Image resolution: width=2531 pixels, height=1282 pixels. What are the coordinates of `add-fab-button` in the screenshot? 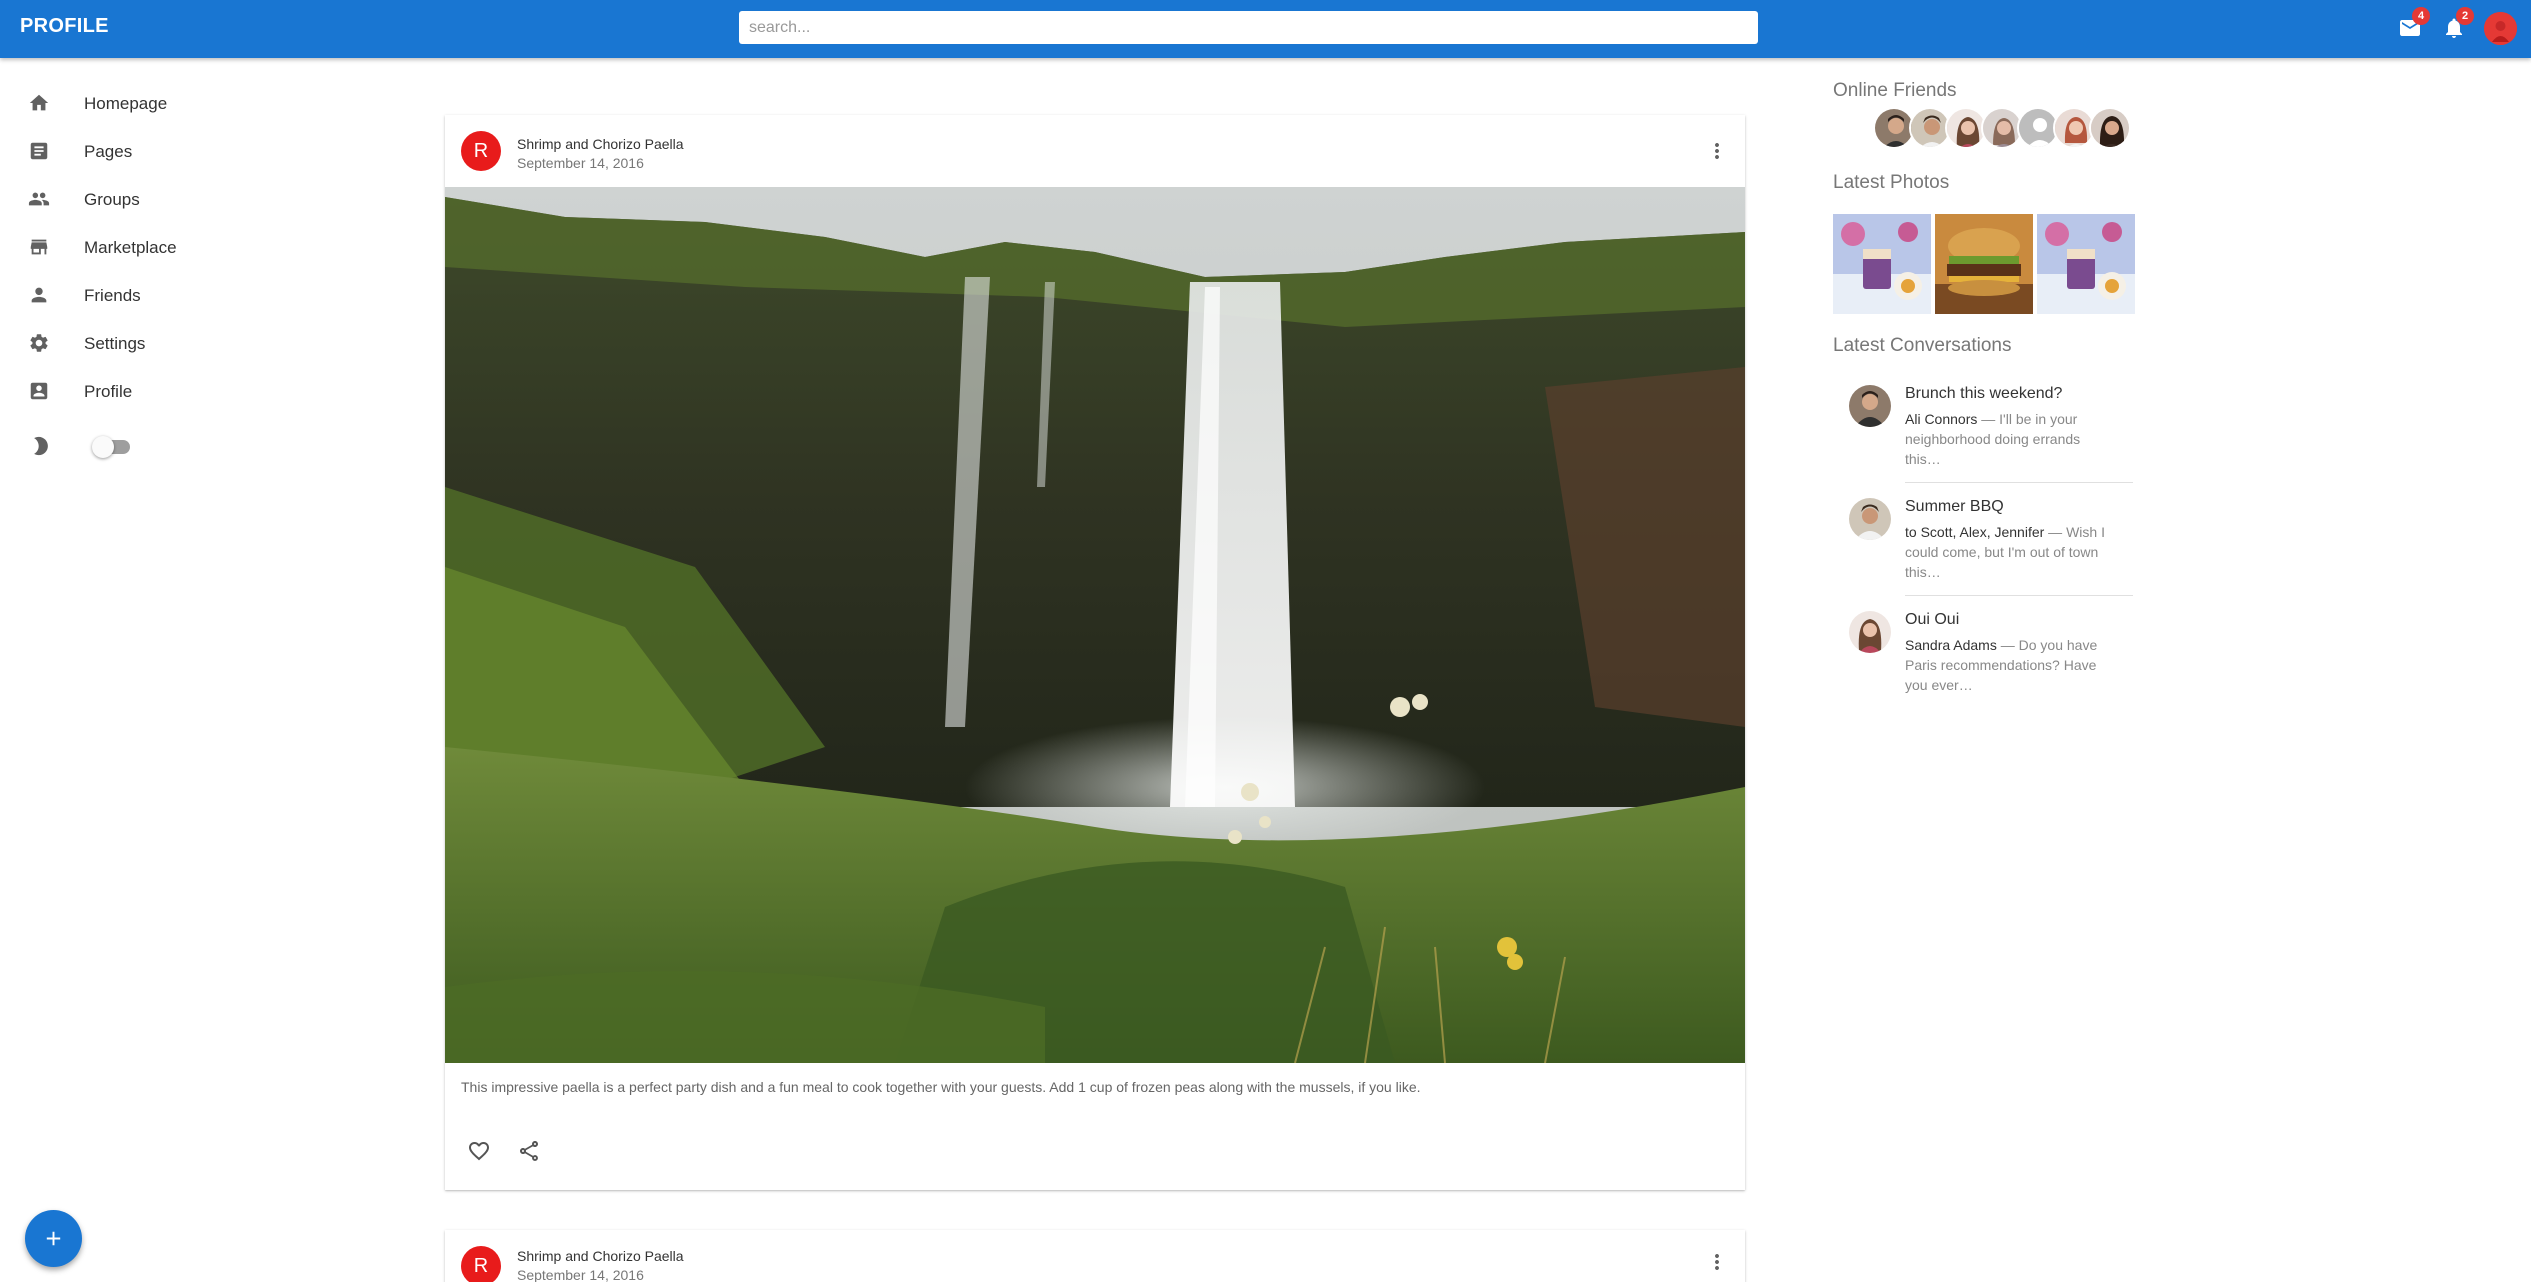 It's located at (53, 1238).